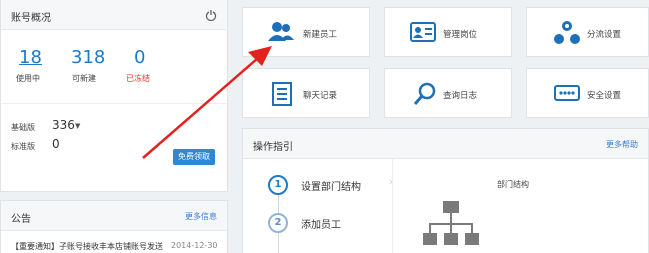  What do you see at coordinates (207, 102) in the screenshot?
I see `annotation-arrow` at bounding box center [207, 102].